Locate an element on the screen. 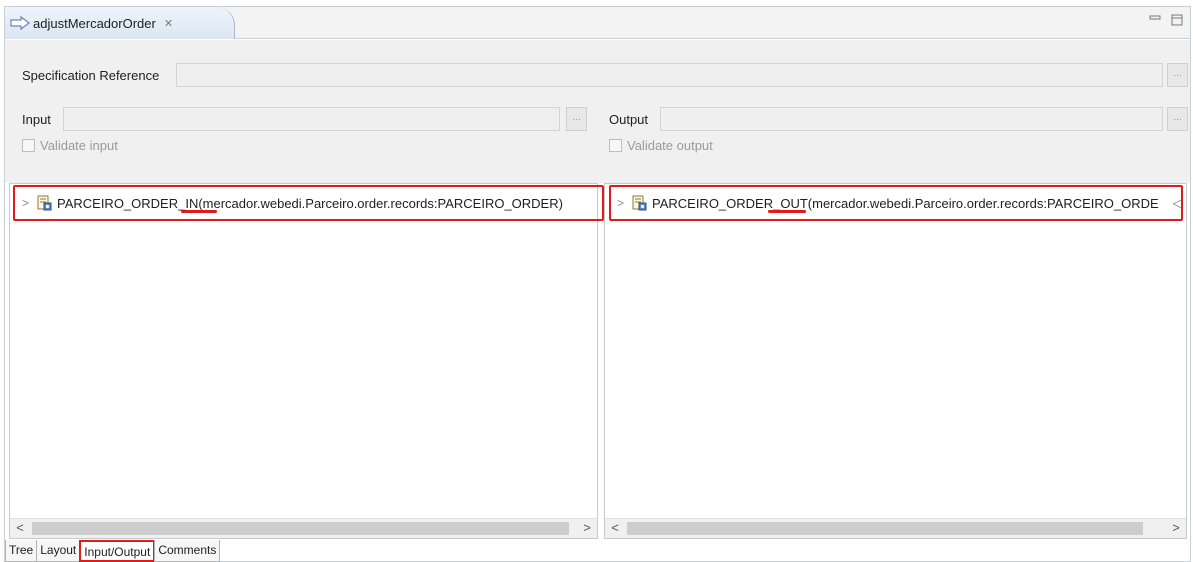 This screenshot has width=1193, height=562. input-scroll-thumb is located at coordinates (300, 528).